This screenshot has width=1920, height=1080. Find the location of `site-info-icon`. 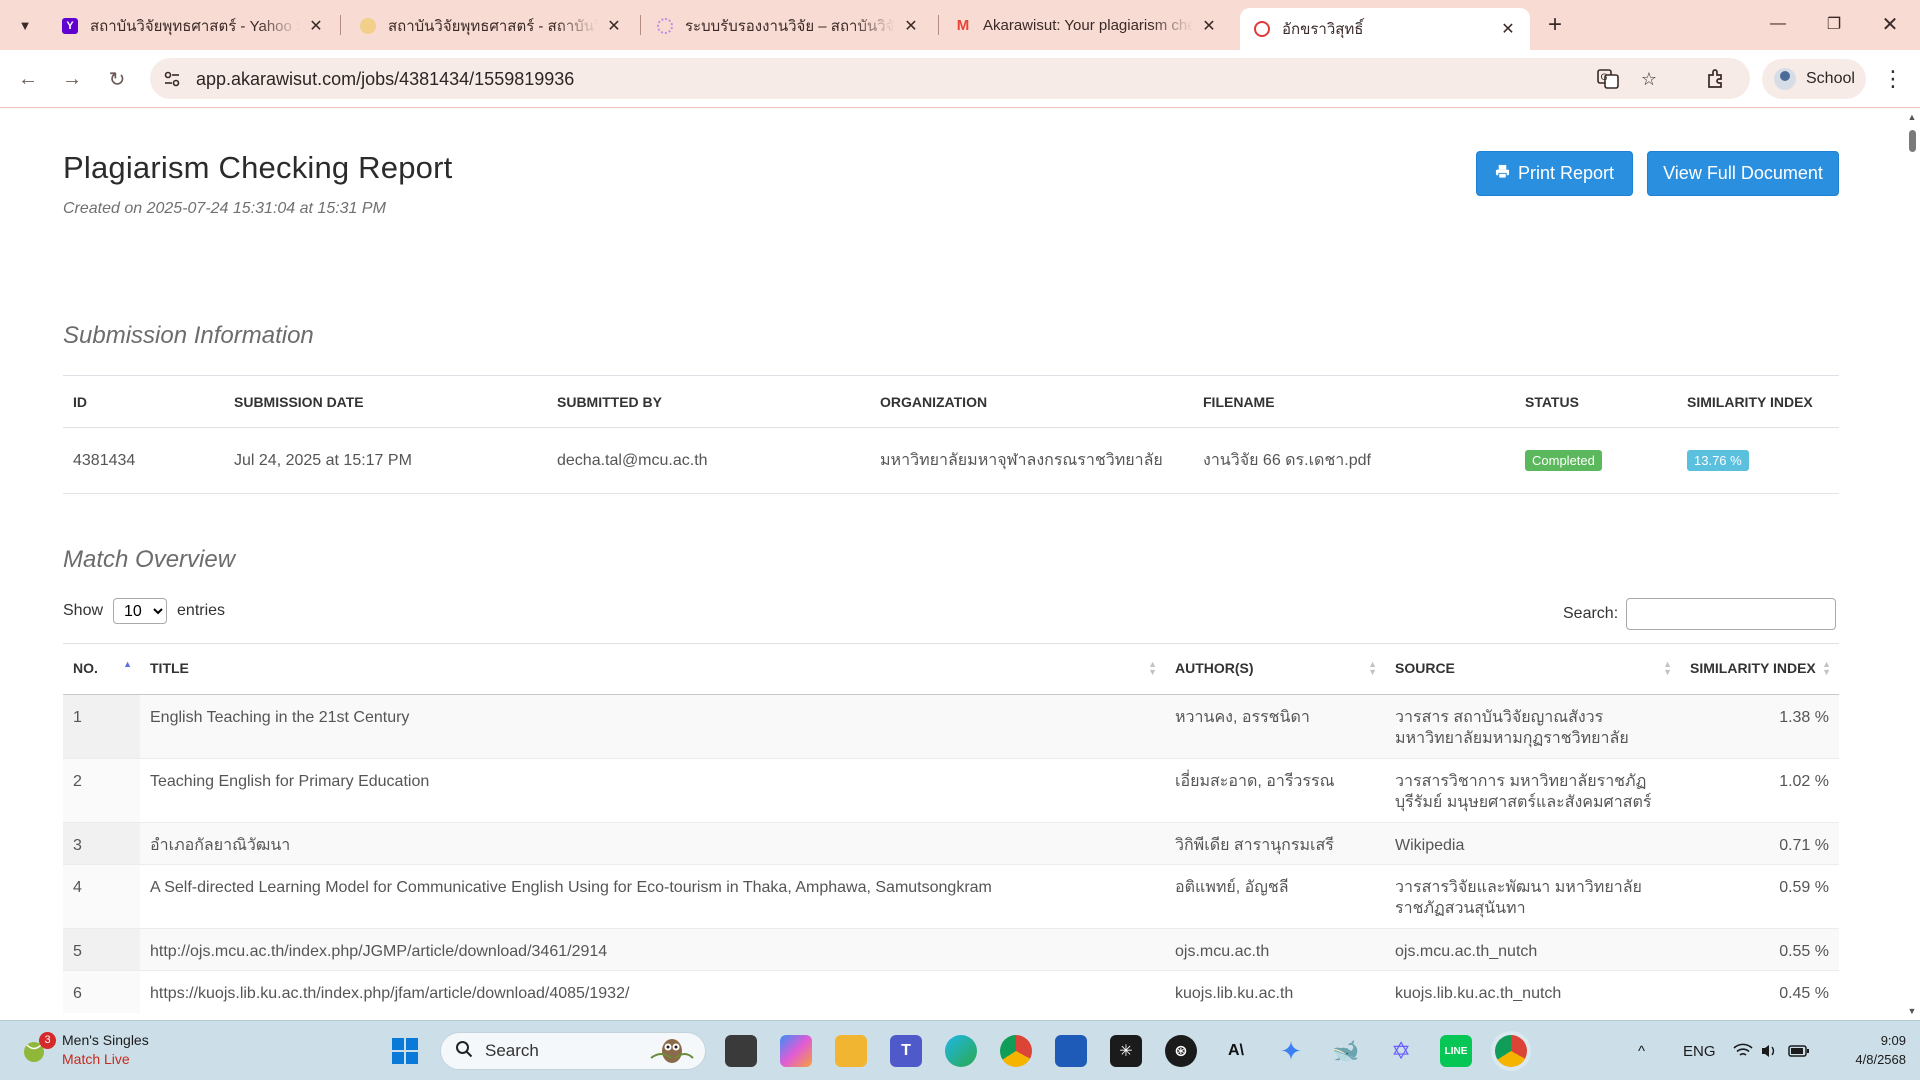

site-info-icon is located at coordinates (172, 79).